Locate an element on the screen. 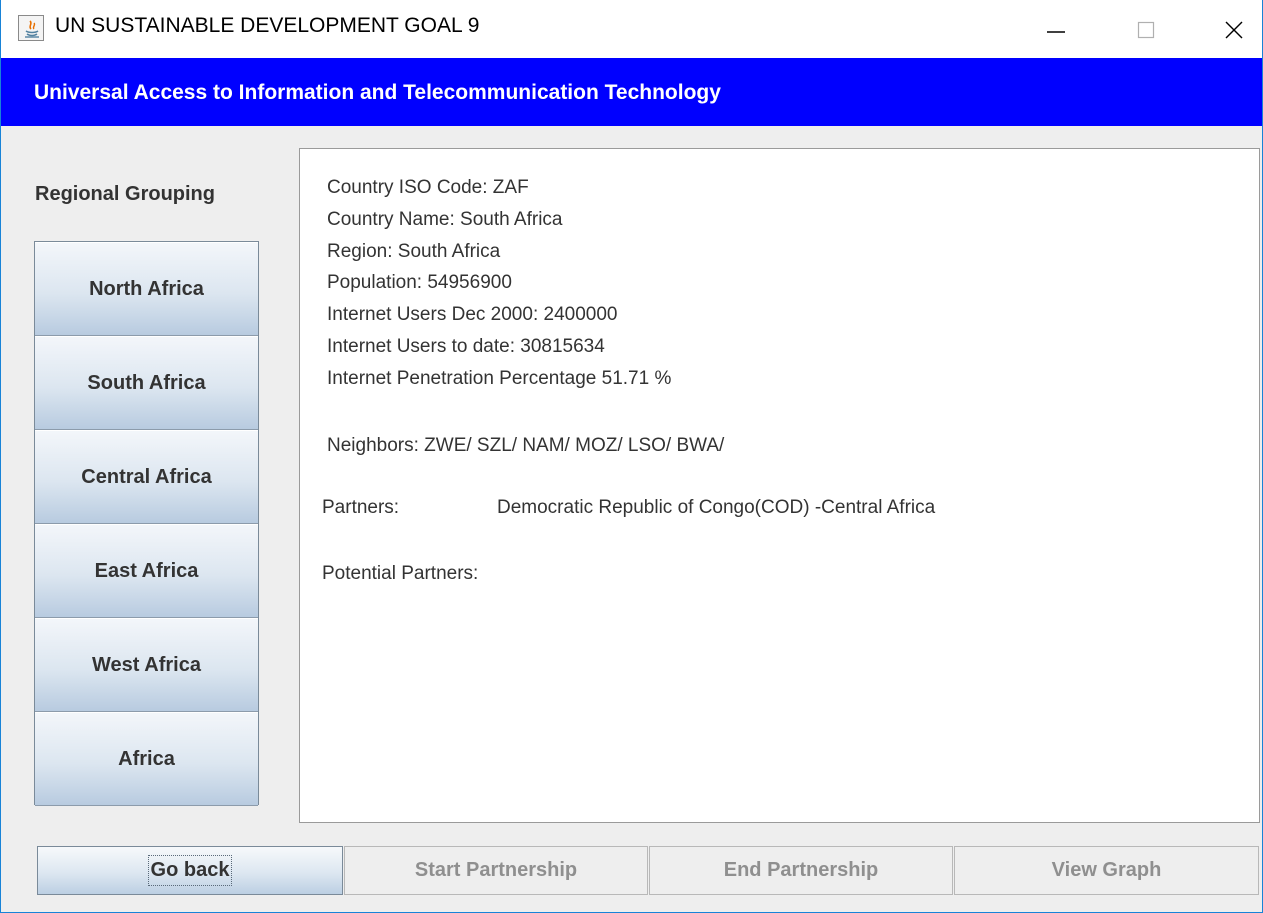 Image resolution: width=1263 pixels, height=913 pixels. west-africa-button: West Africa is located at coordinates (146, 665).